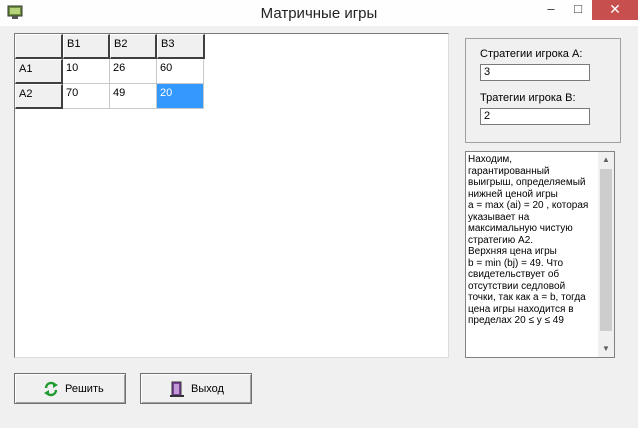 Image resolution: width=638 pixels, height=428 pixels. I want to click on refresh-icon, so click(51, 389).